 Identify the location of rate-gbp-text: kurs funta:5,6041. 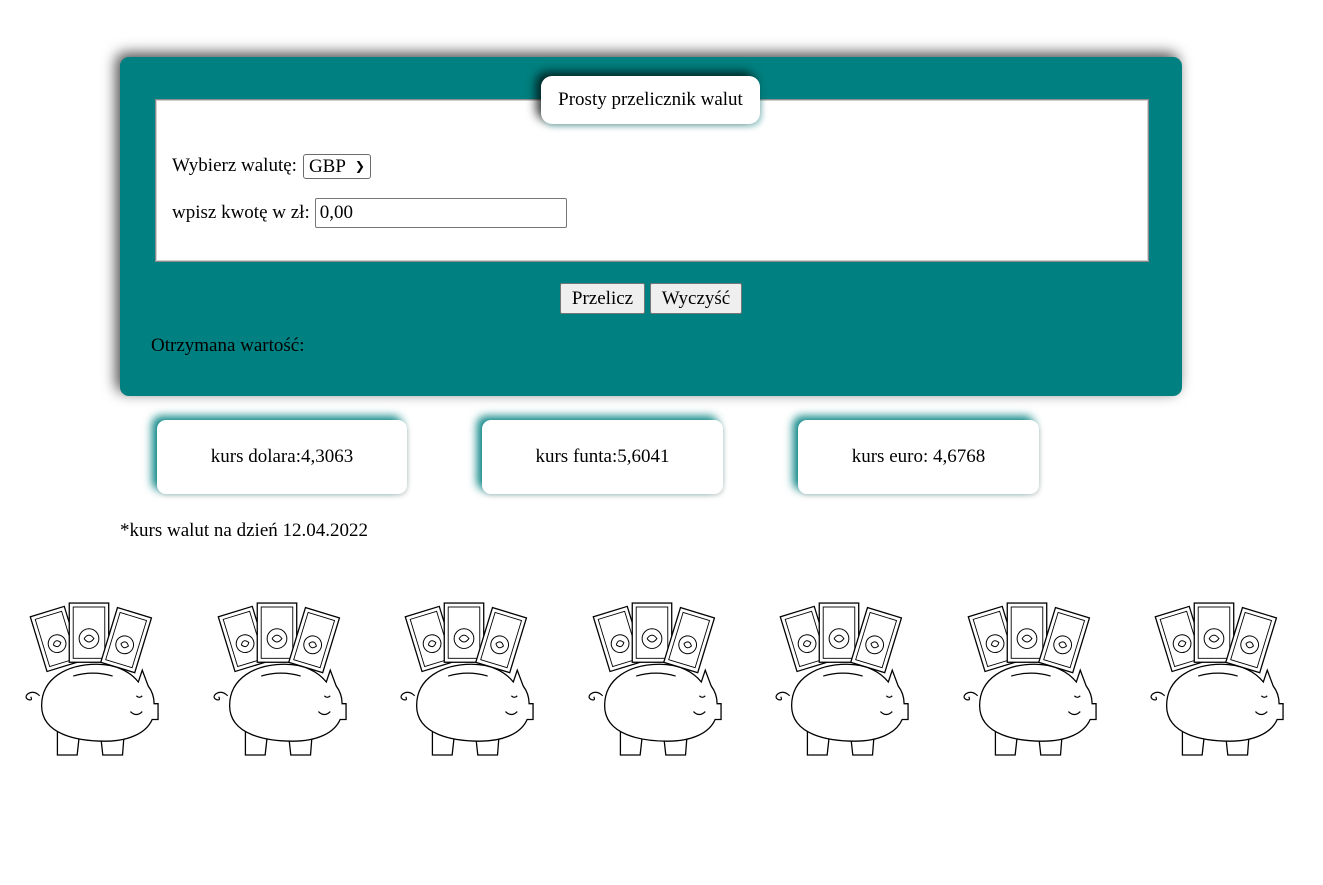
(602, 456).